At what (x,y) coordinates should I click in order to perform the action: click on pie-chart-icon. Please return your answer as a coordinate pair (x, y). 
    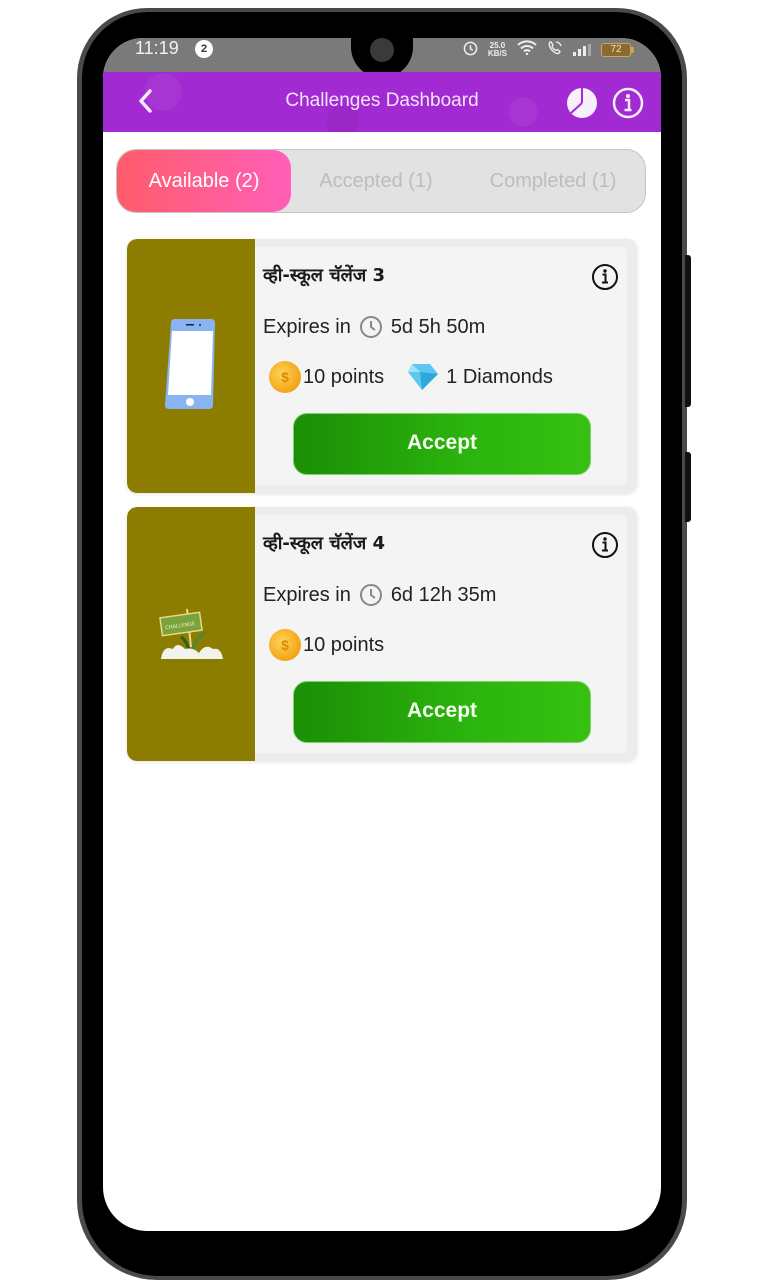
    Looking at the image, I should click on (582, 103).